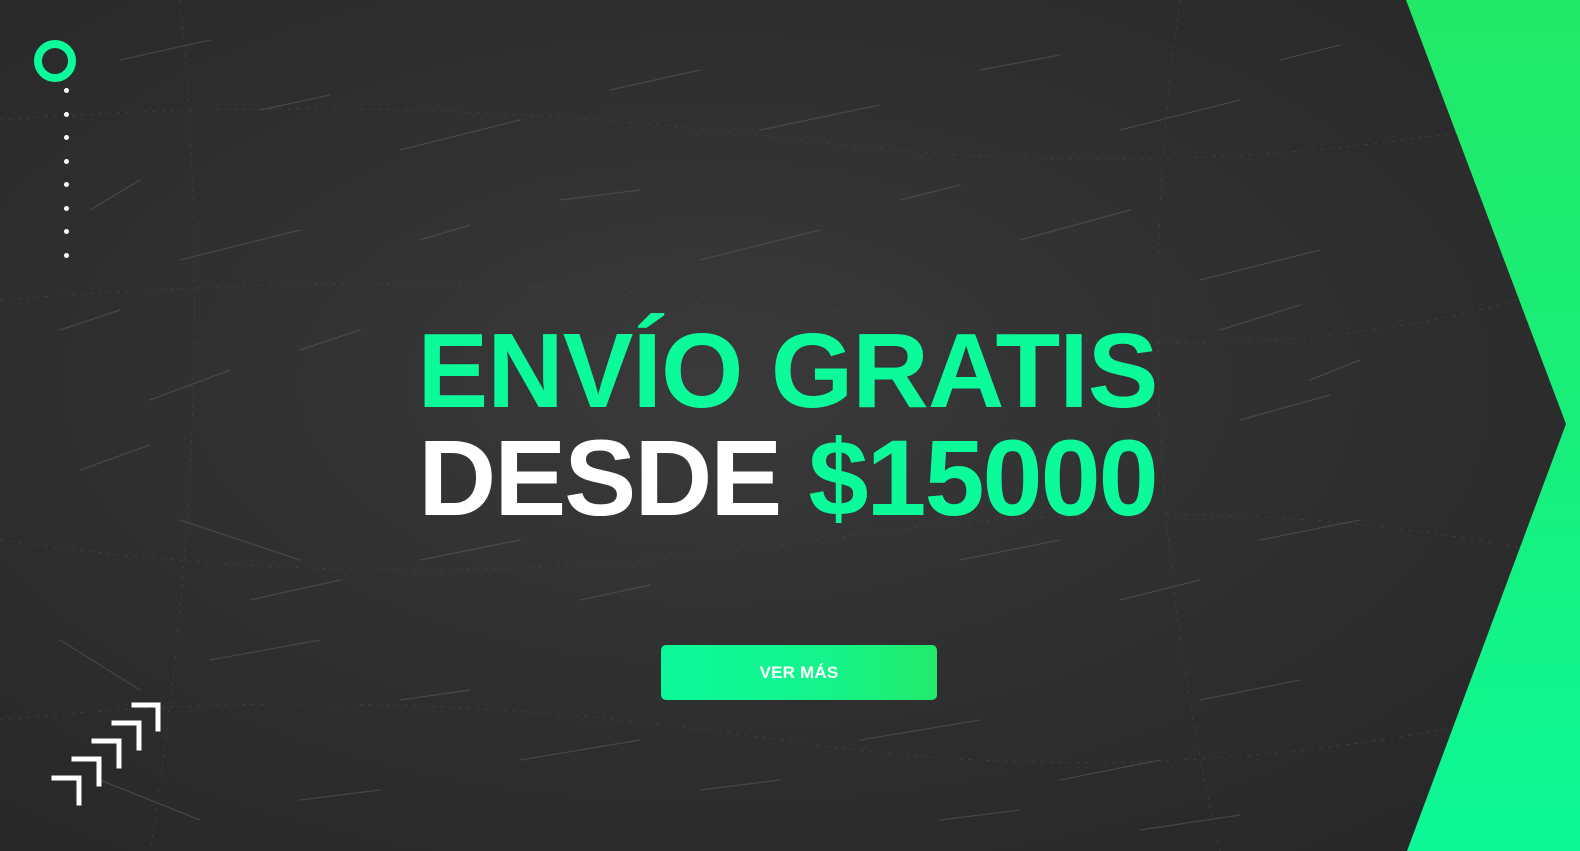  Describe the element at coordinates (55, 61) in the screenshot. I see `ring-icon` at that location.